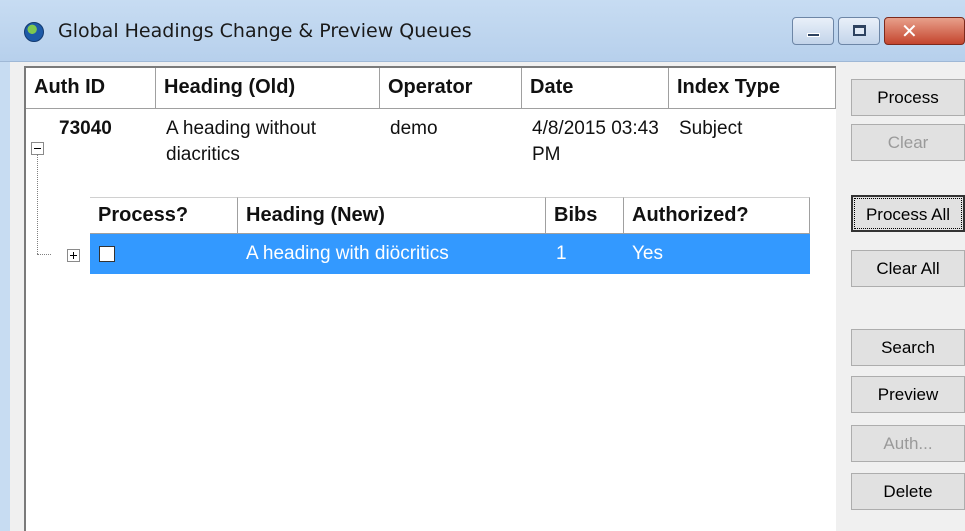 Image resolution: width=965 pixels, height=531 pixels. Describe the element at coordinates (908, 268) in the screenshot. I see `clear-all-button: Clear All` at that location.